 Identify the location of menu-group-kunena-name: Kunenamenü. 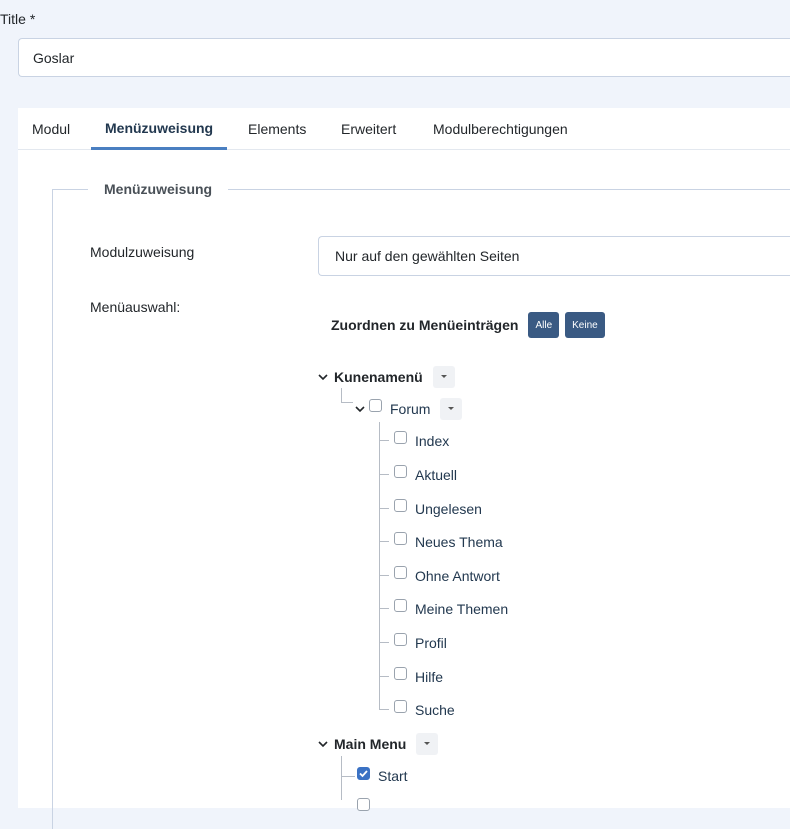
(378, 377).